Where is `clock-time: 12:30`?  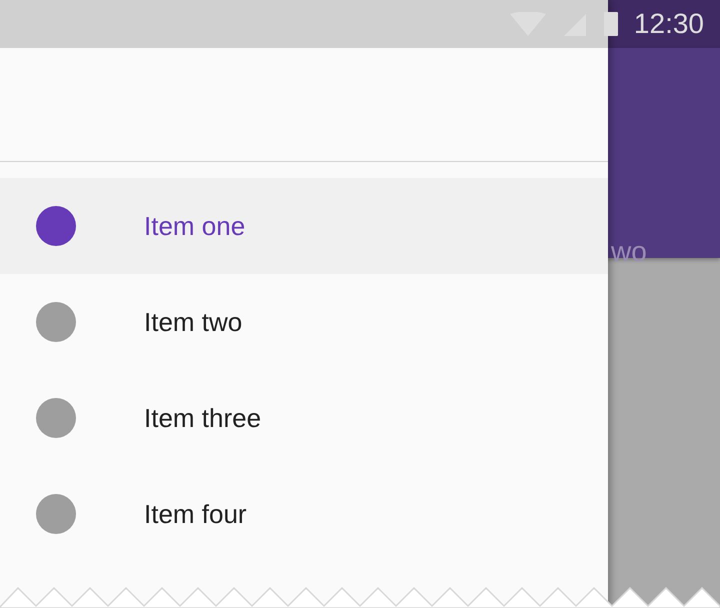 clock-time: 12:30 is located at coordinates (669, 24).